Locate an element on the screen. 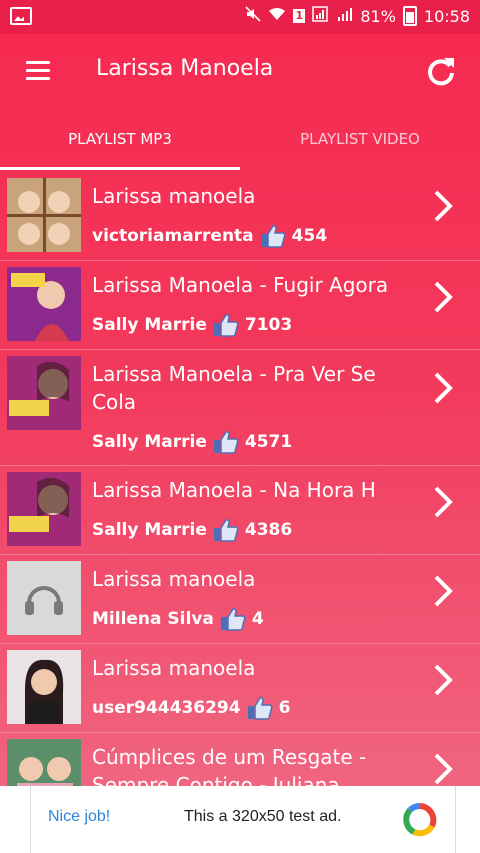 The image size is (480, 853). like-count: 6 is located at coordinates (284, 708).